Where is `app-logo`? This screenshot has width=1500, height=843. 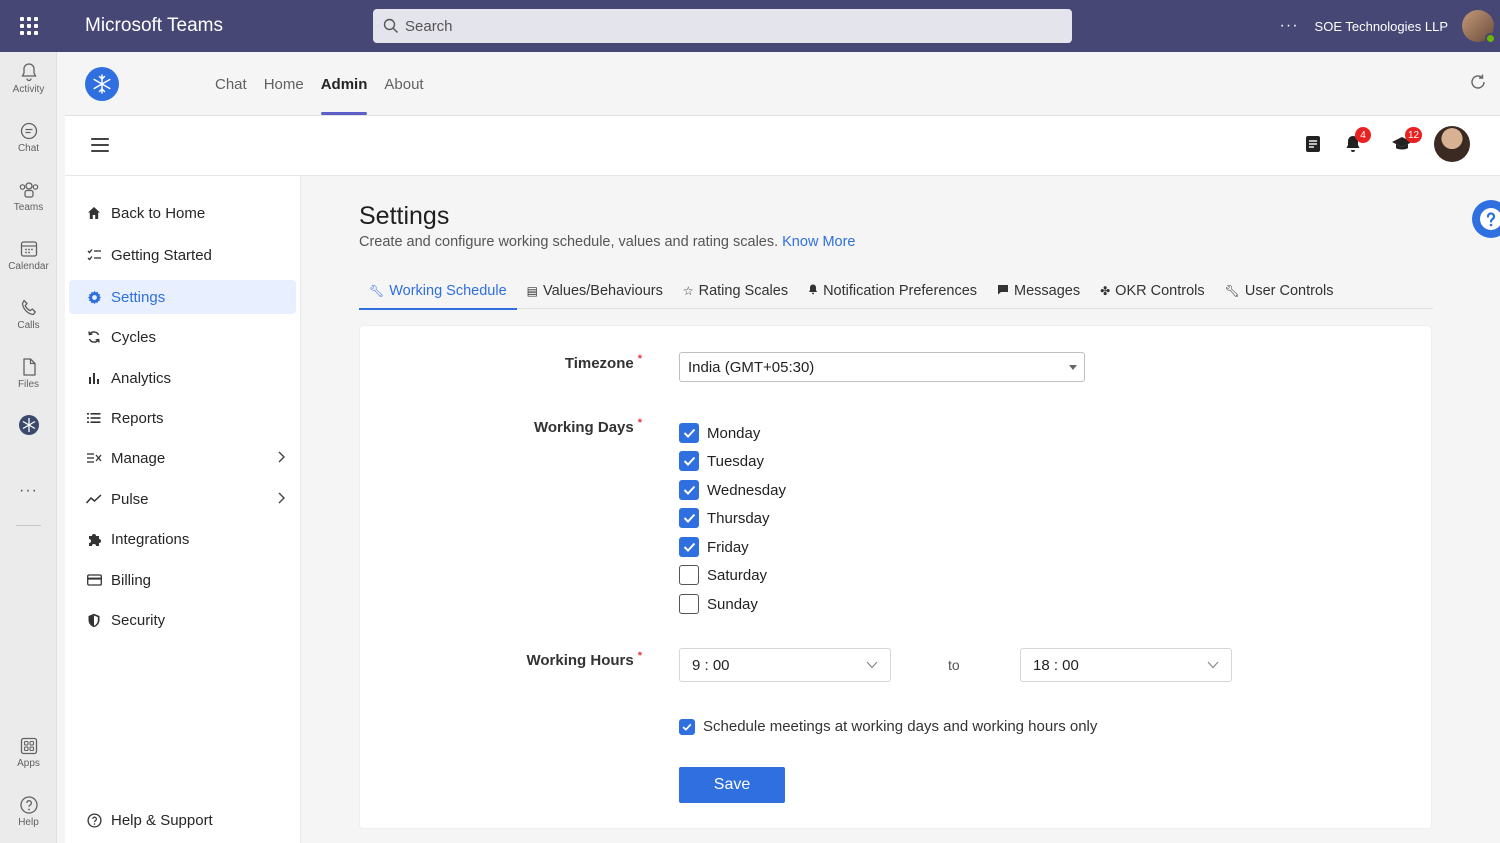 app-logo is located at coordinates (102, 84).